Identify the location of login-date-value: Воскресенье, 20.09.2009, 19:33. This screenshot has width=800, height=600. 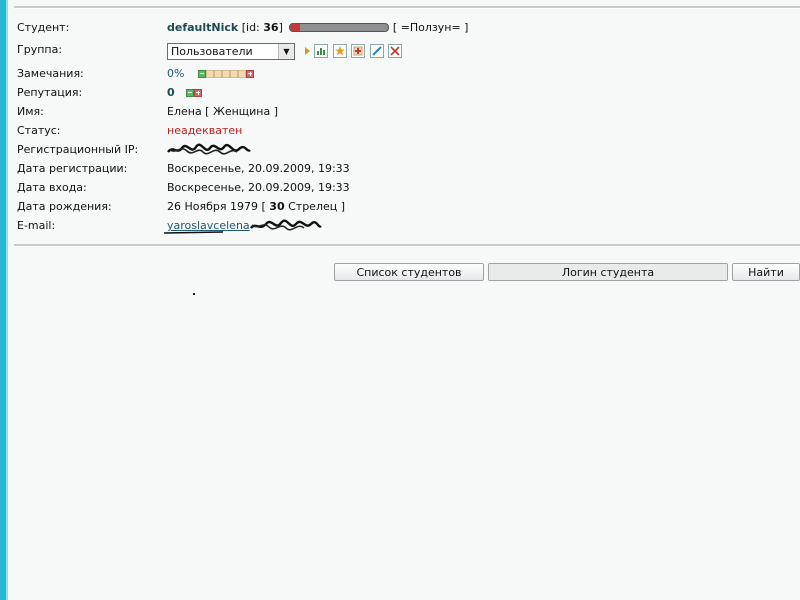
(258, 187).